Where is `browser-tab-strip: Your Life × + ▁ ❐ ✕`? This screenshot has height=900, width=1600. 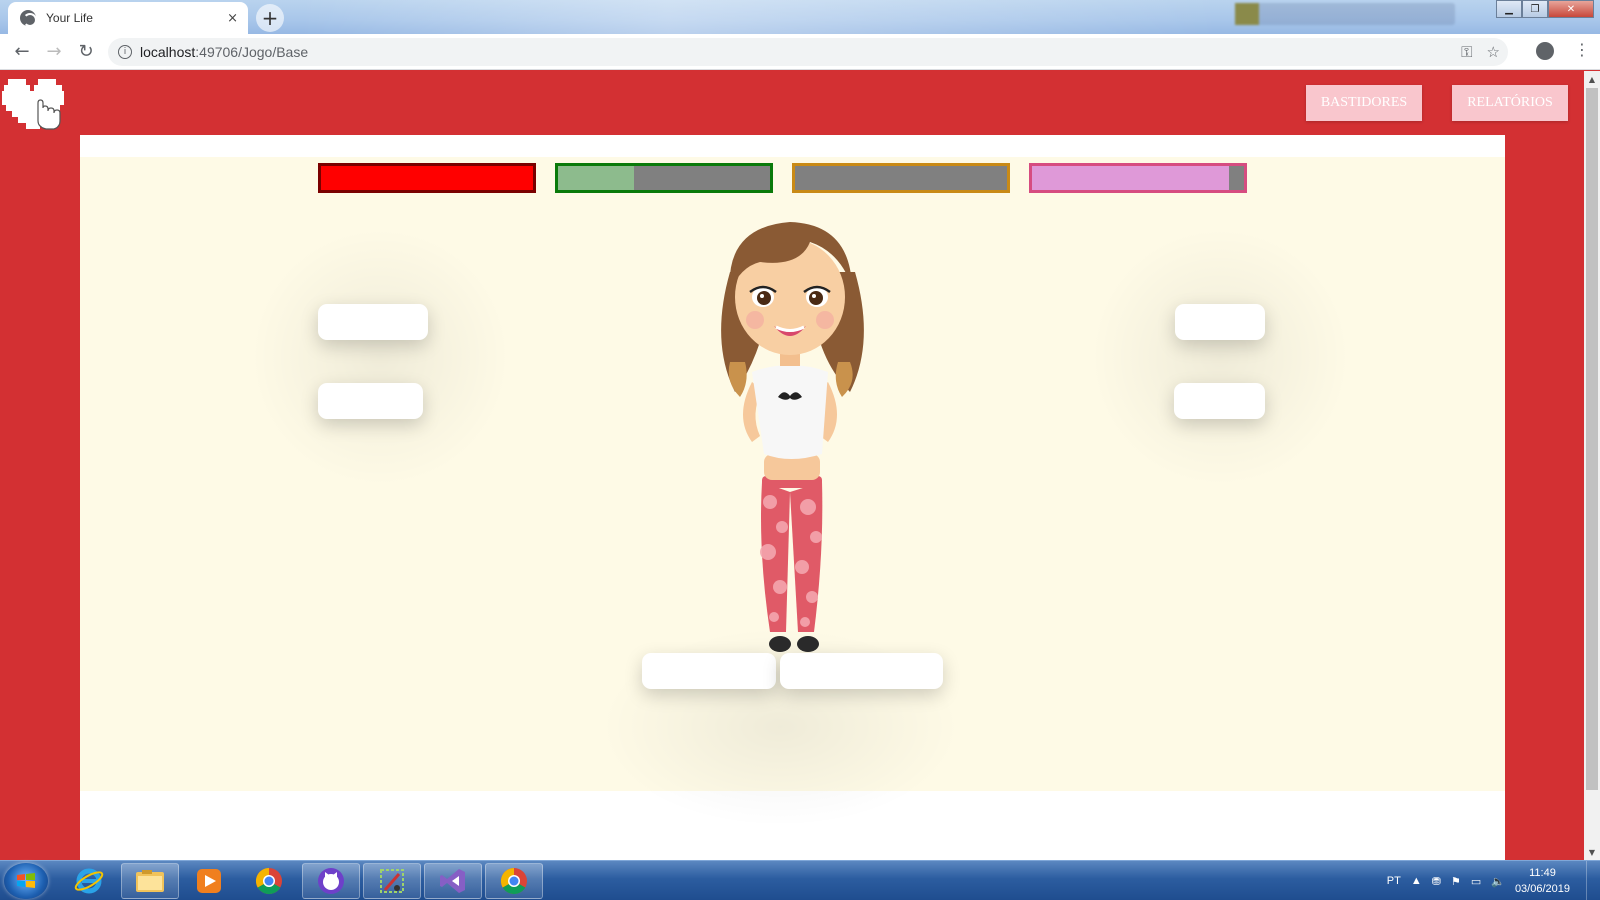
browser-tab-strip: Your Life × + ▁ ❐ ✕ is located at coordinates (800, 17).